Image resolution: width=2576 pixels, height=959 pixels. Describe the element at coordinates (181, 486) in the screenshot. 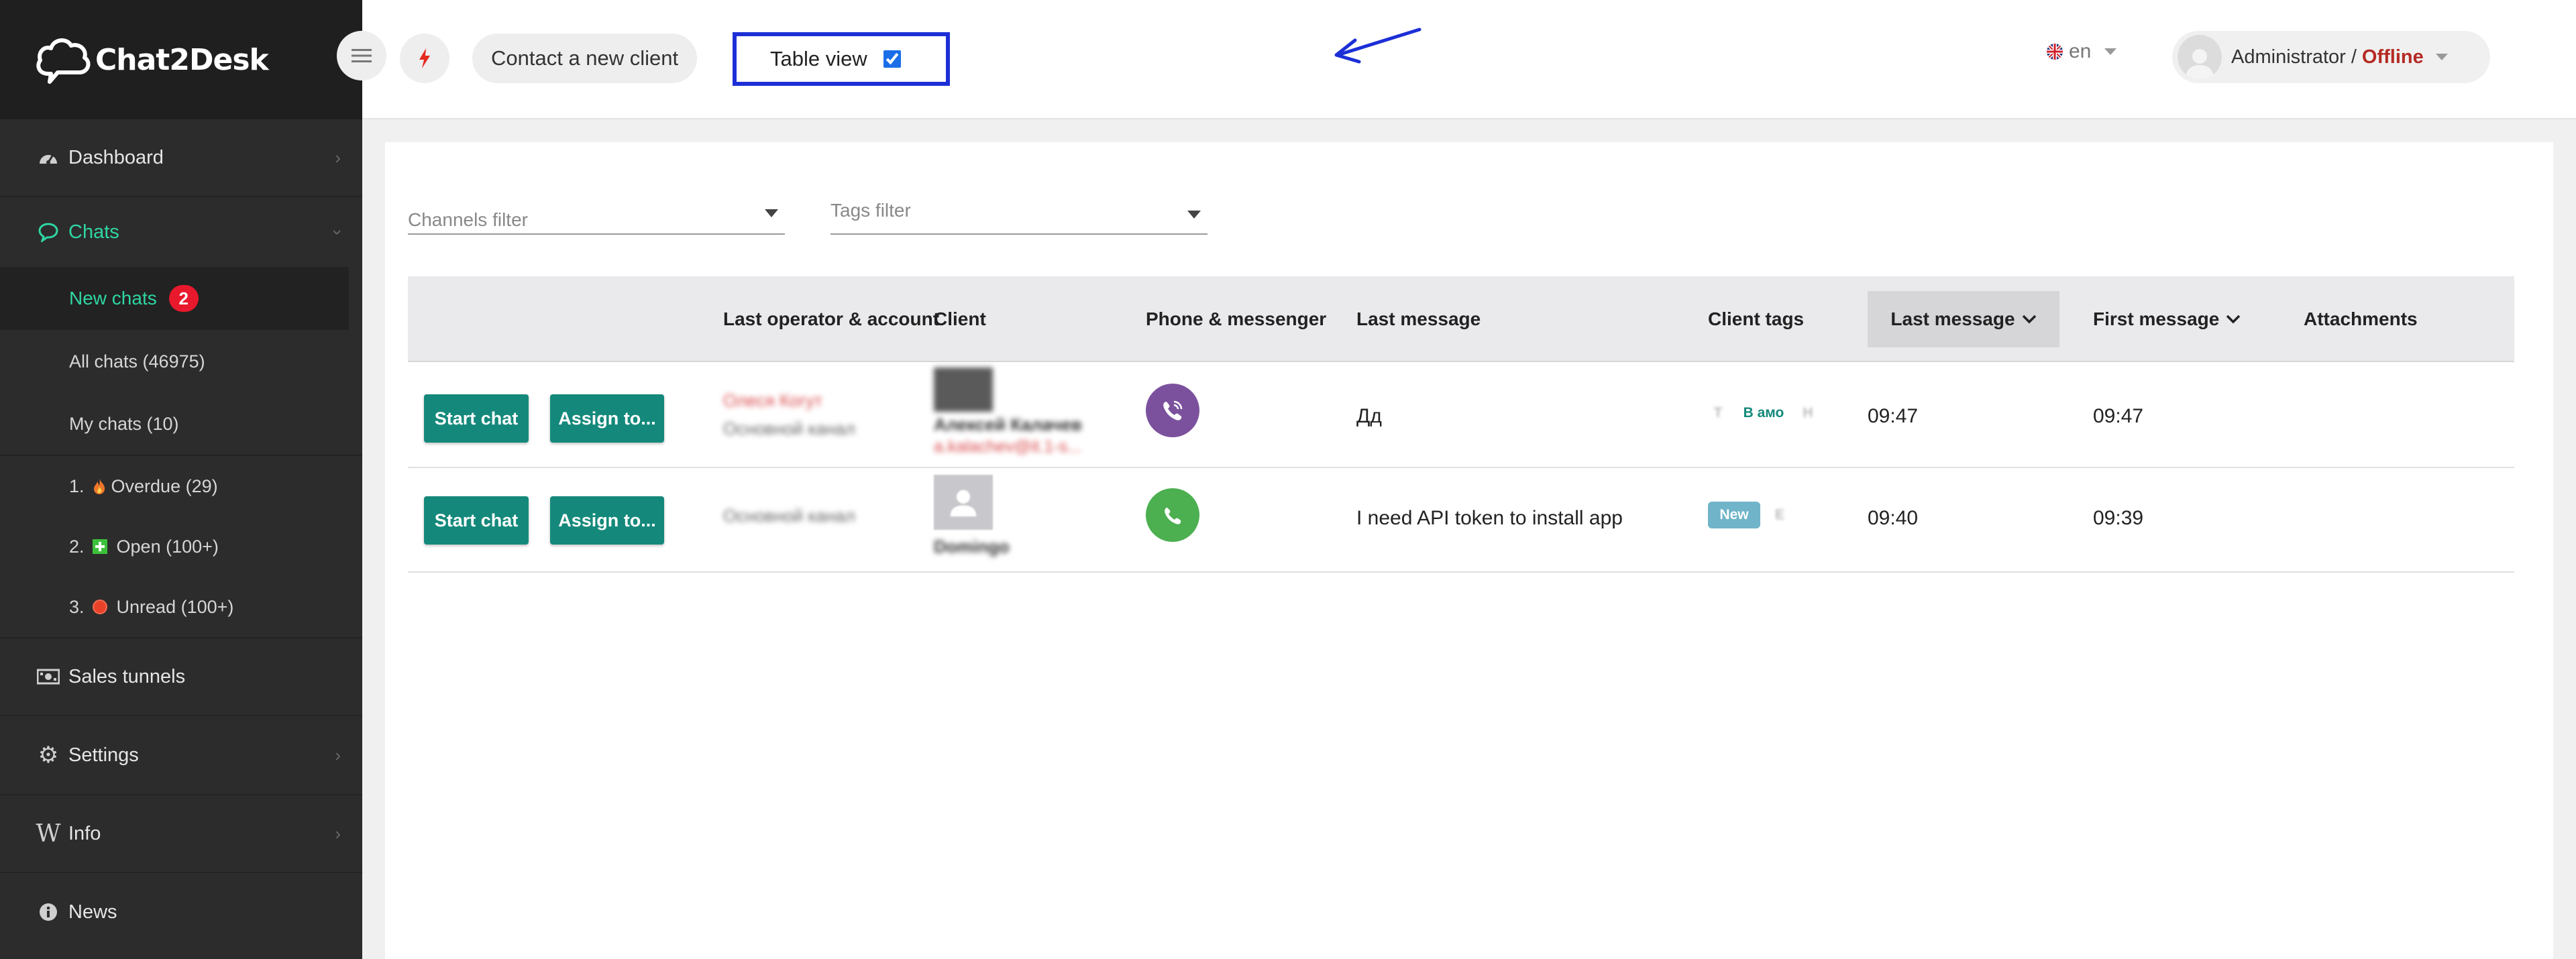

I see `nav-overdue: 1. Overdue (29)` at that location.